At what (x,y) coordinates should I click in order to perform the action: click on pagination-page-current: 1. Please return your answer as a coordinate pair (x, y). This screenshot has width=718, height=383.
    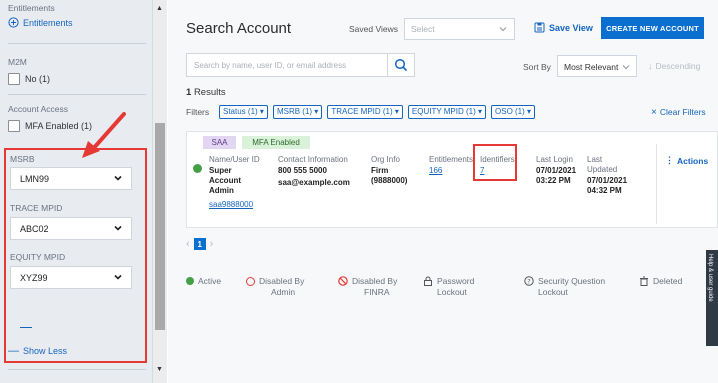
    Looking at the image, I should click on (199, 244).